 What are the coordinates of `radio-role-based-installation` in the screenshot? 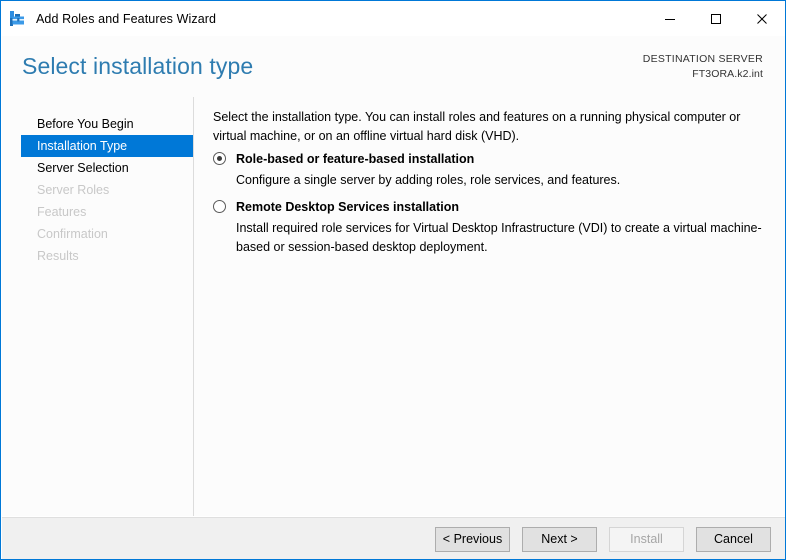 It's located at (219, 158).